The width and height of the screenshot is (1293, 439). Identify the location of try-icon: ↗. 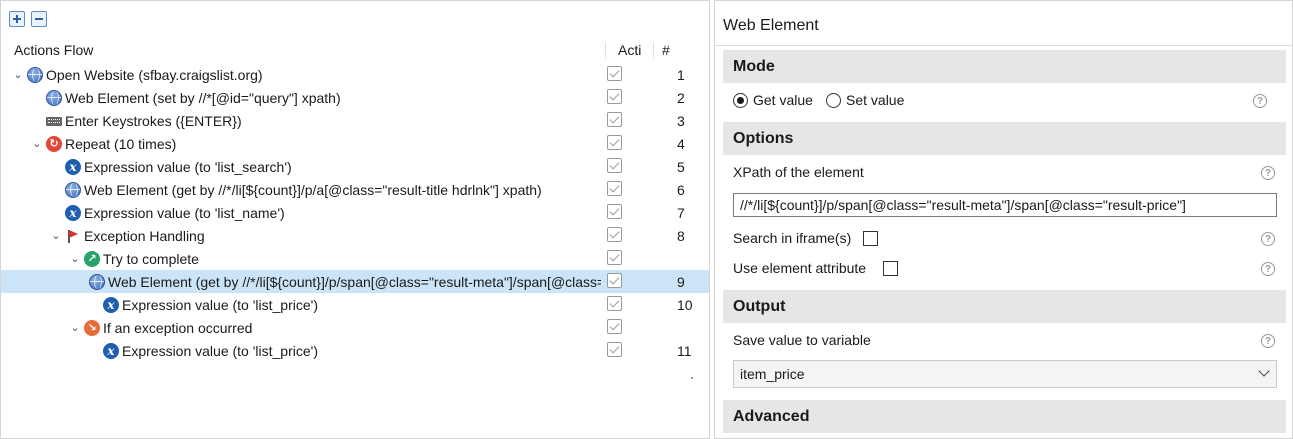
(92, 258).